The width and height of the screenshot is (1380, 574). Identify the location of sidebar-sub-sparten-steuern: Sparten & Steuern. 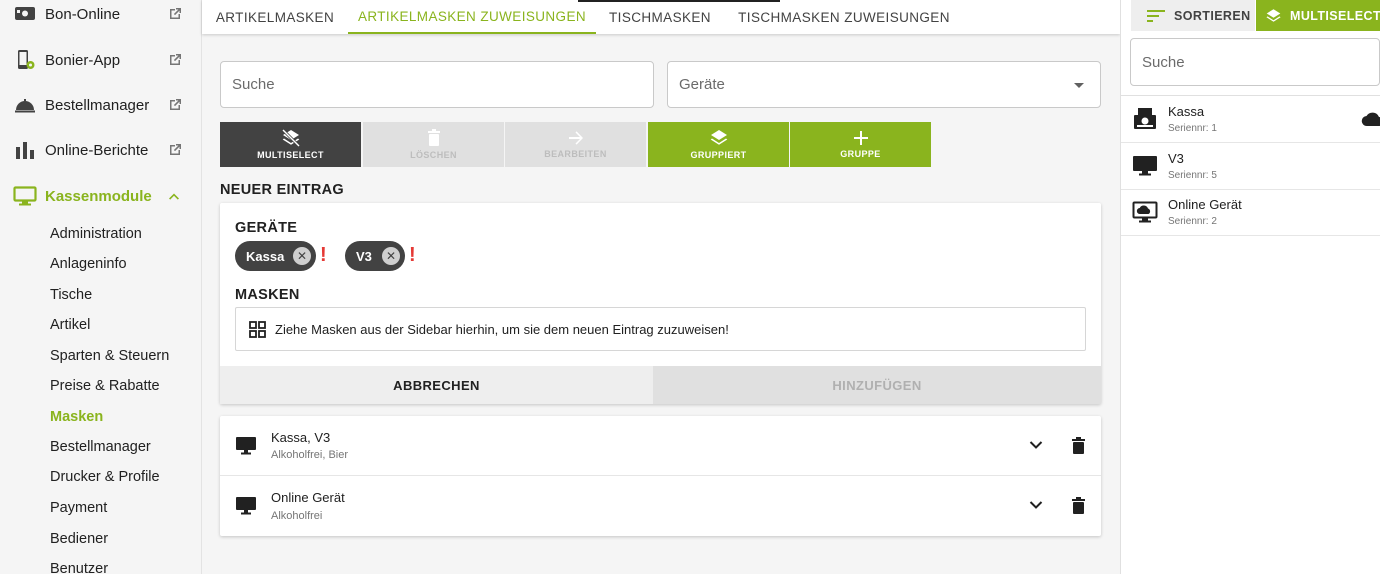
(109, 356).